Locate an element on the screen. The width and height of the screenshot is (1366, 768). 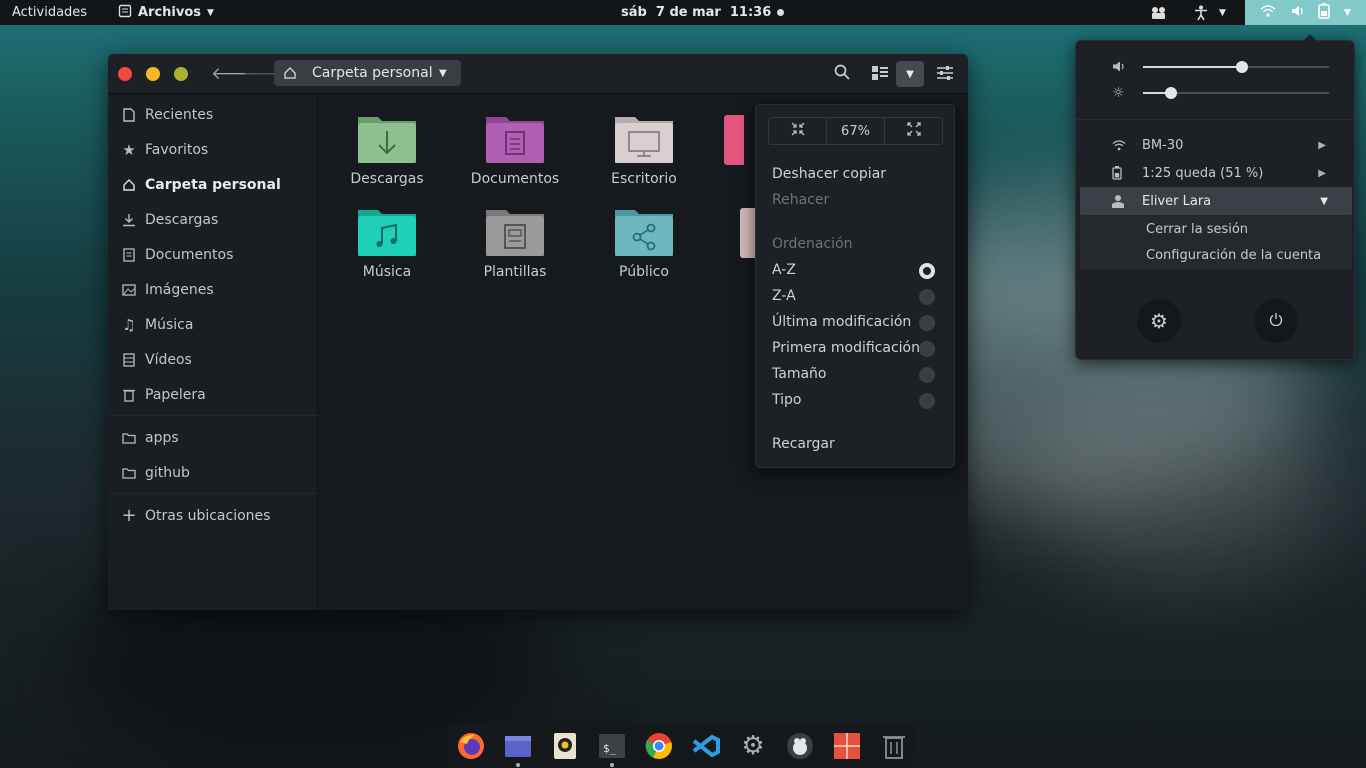
zoom-reset-button: 67% is located at coordinates (856, 131).